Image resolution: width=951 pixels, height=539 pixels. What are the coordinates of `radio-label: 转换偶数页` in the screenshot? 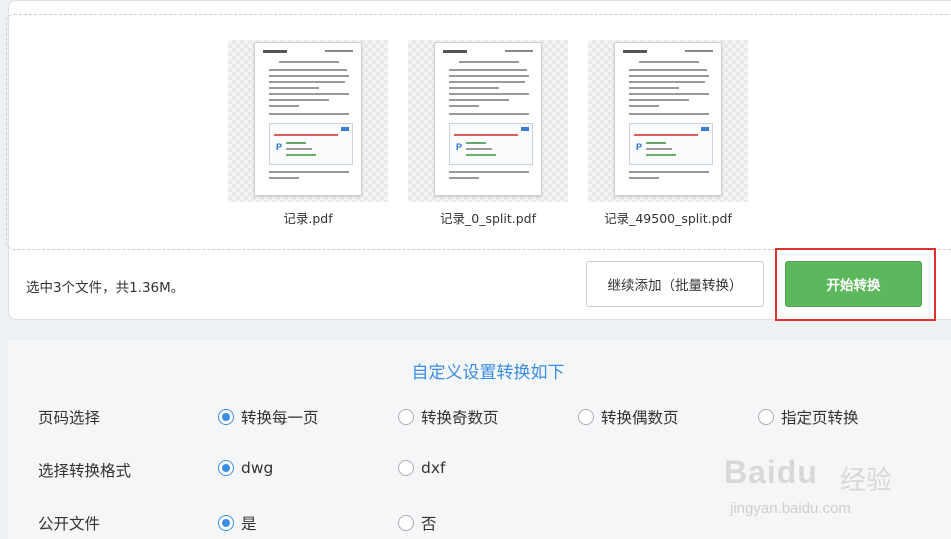 It's located at (640, 418).